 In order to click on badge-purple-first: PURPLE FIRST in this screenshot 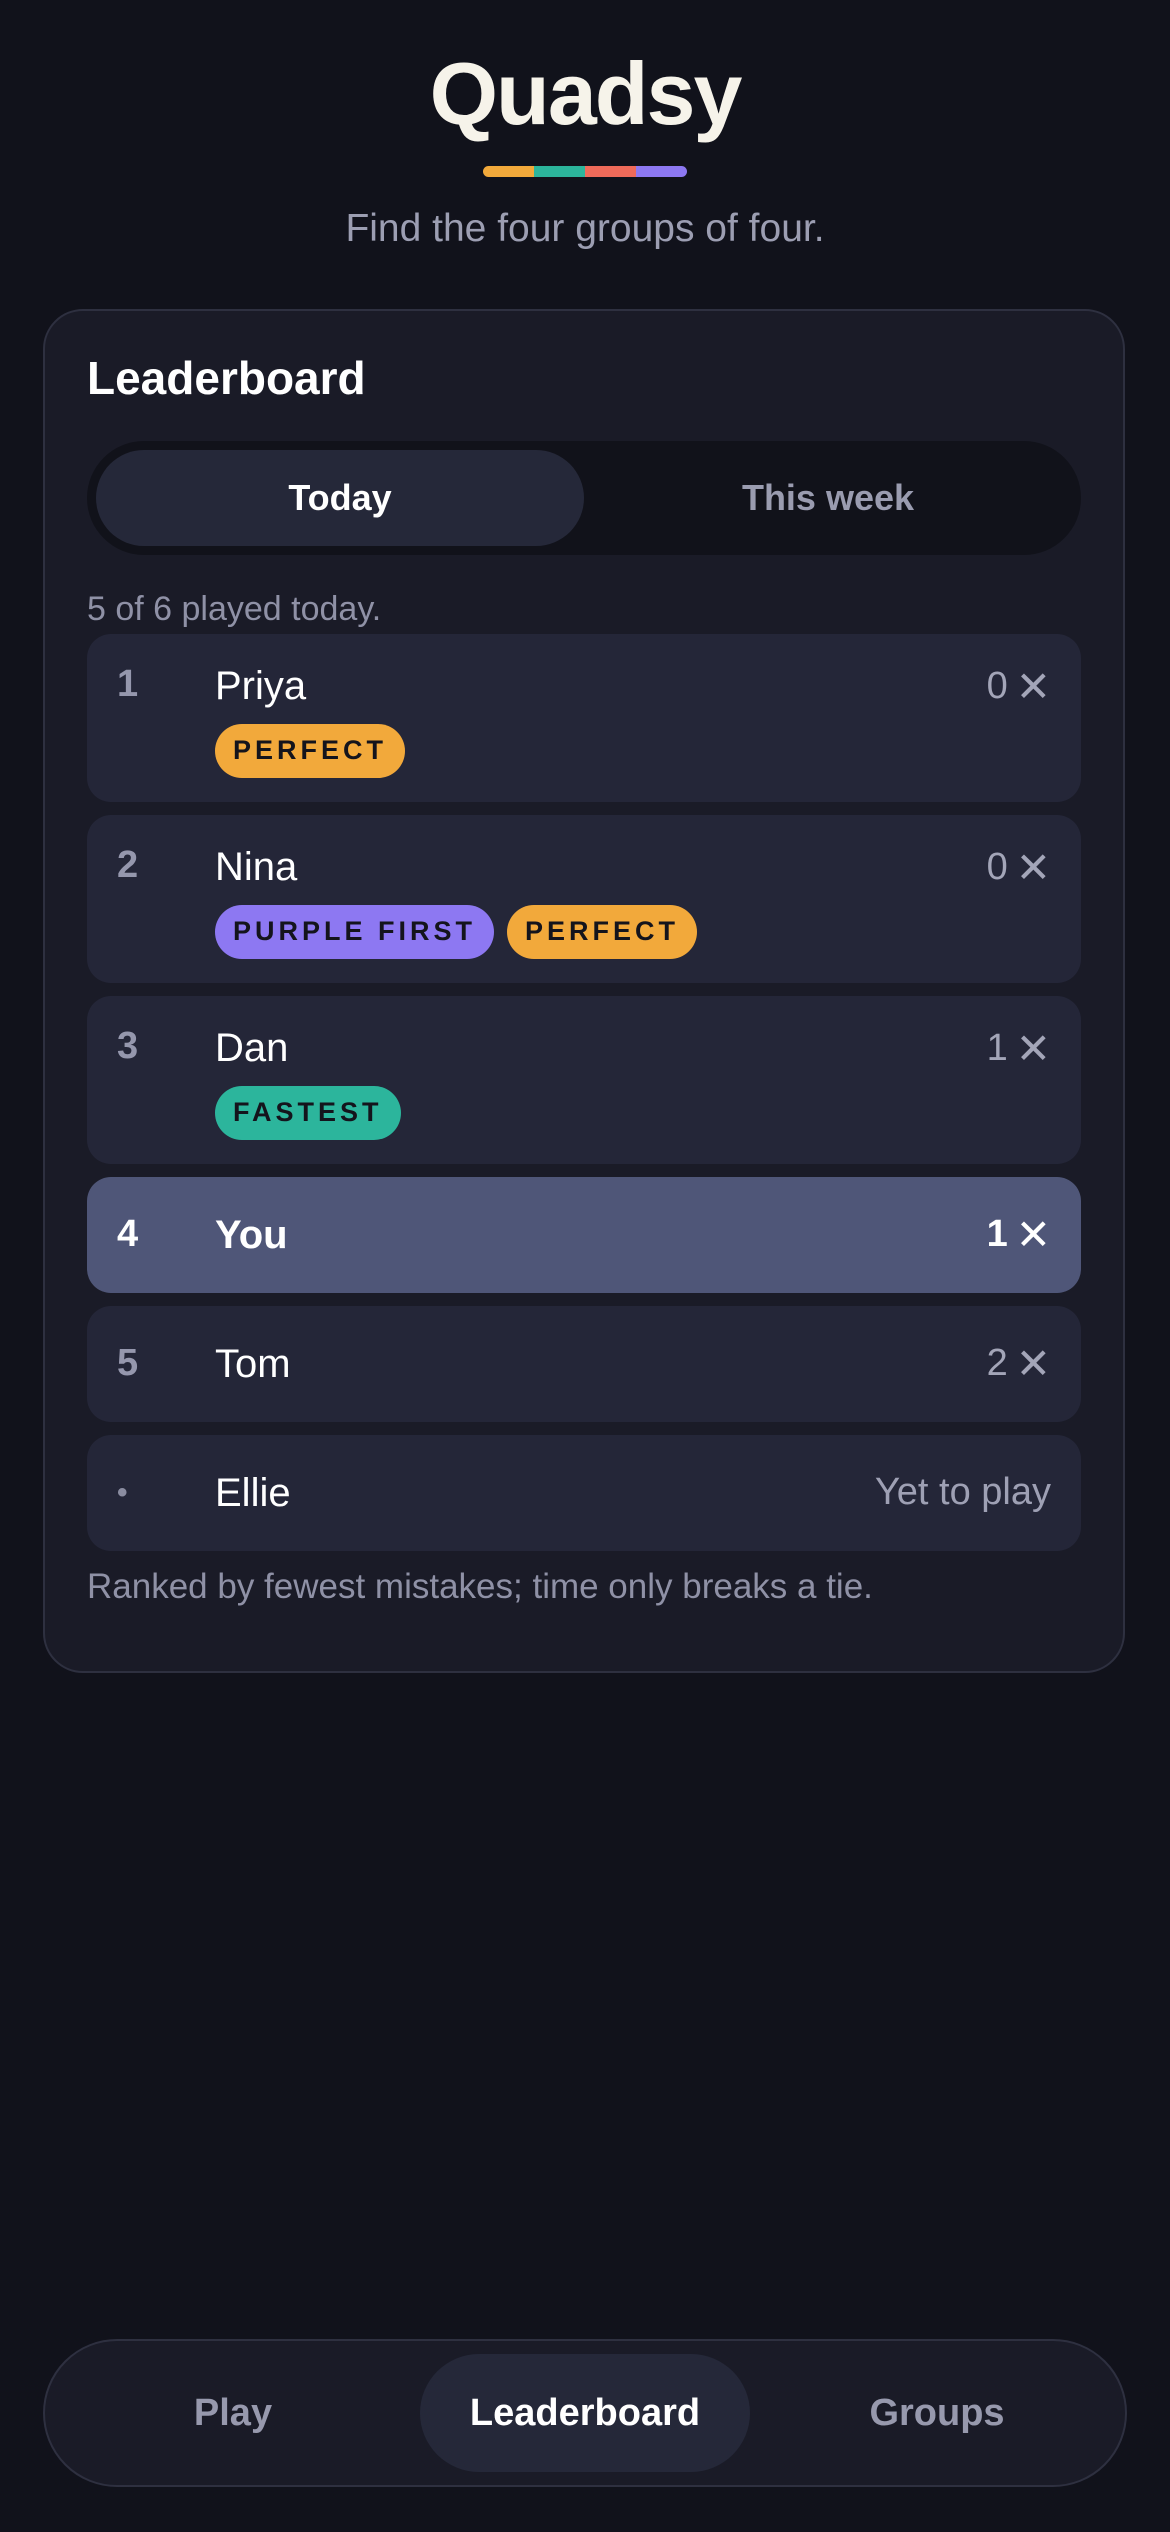, I will do `click(355, 931)`.